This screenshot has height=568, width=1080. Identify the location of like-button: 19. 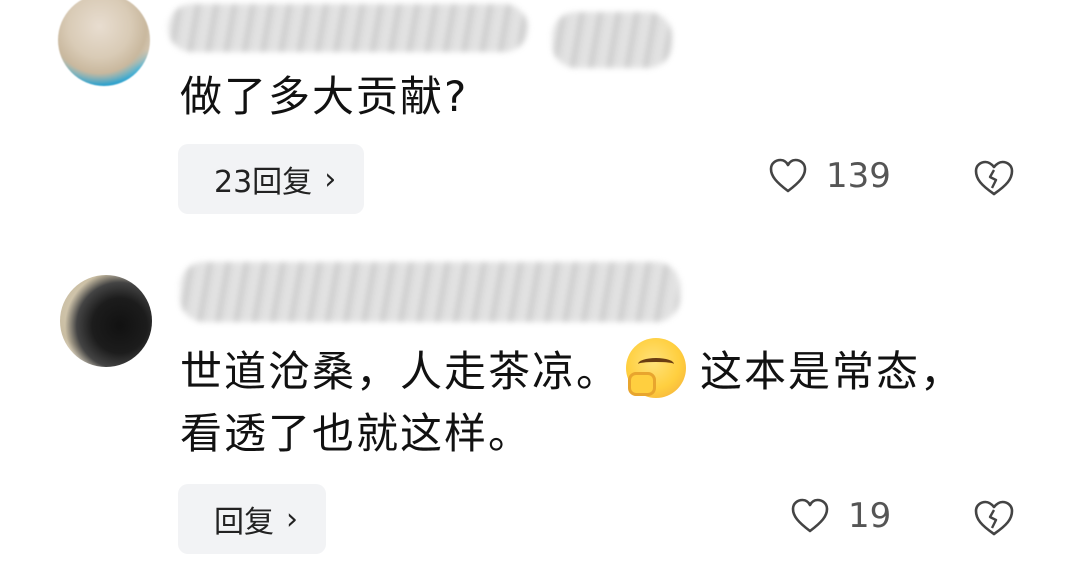
(840, 516).